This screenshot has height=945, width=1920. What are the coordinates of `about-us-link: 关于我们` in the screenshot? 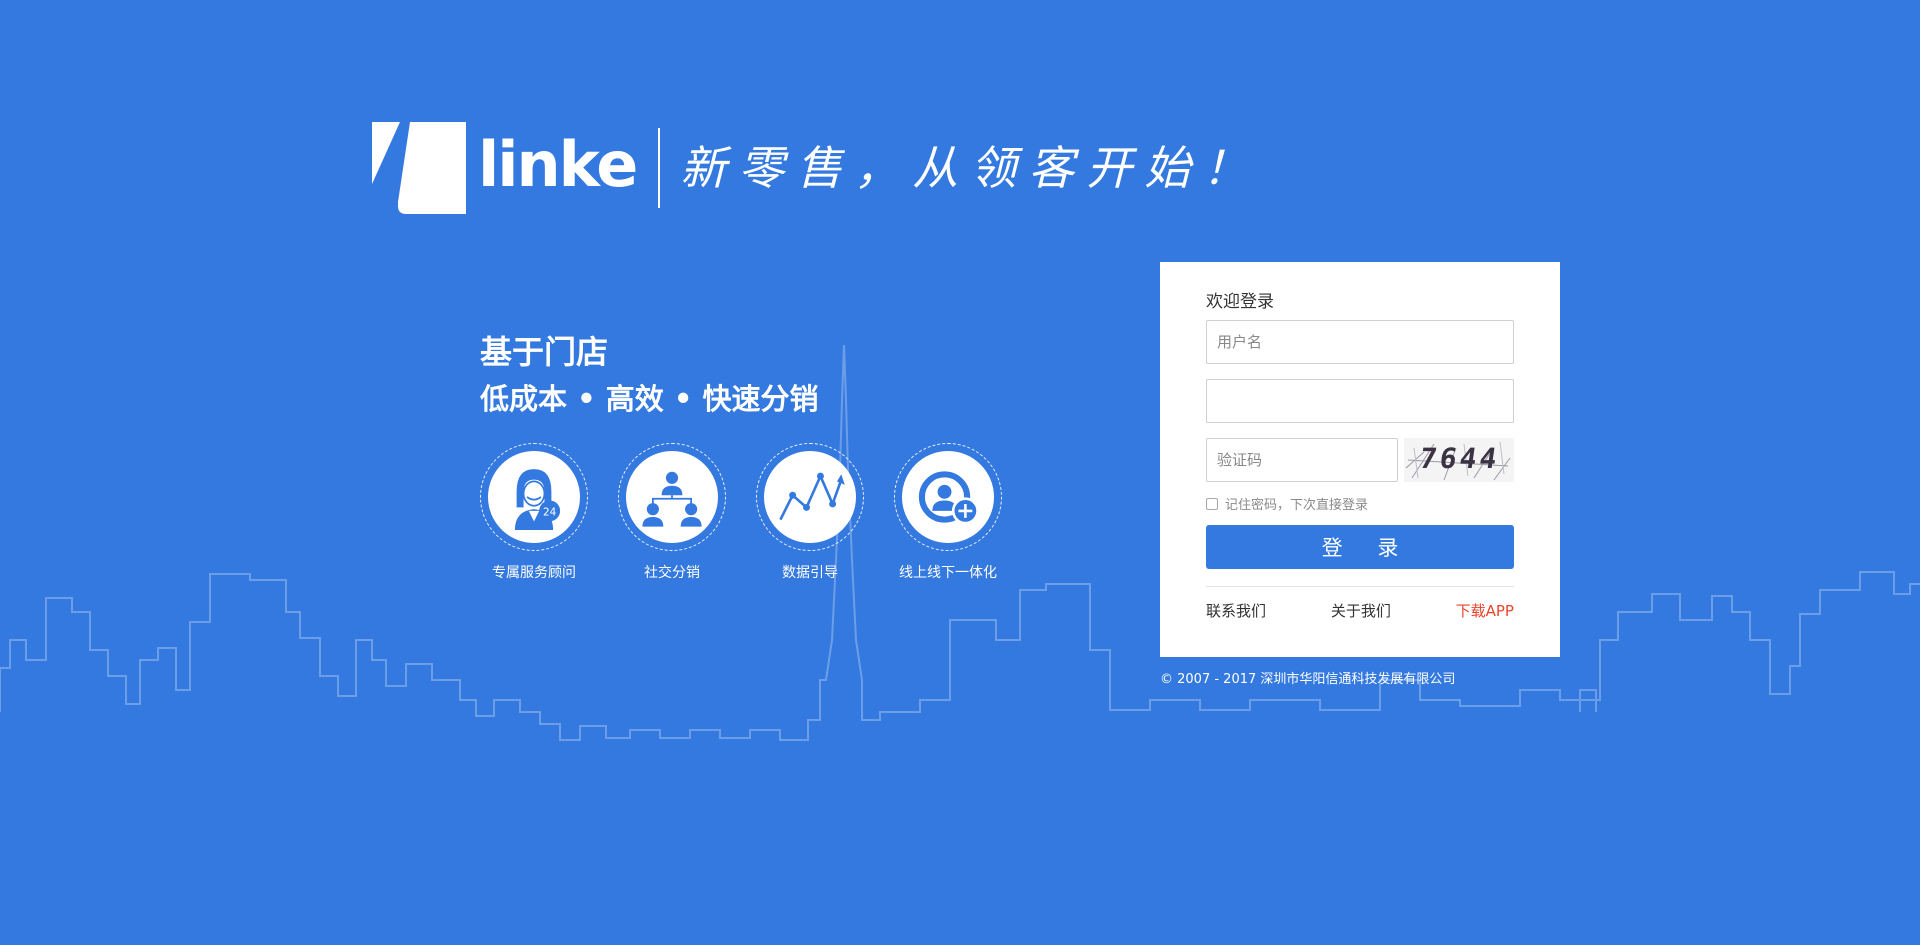 It's located at (1361, 610).